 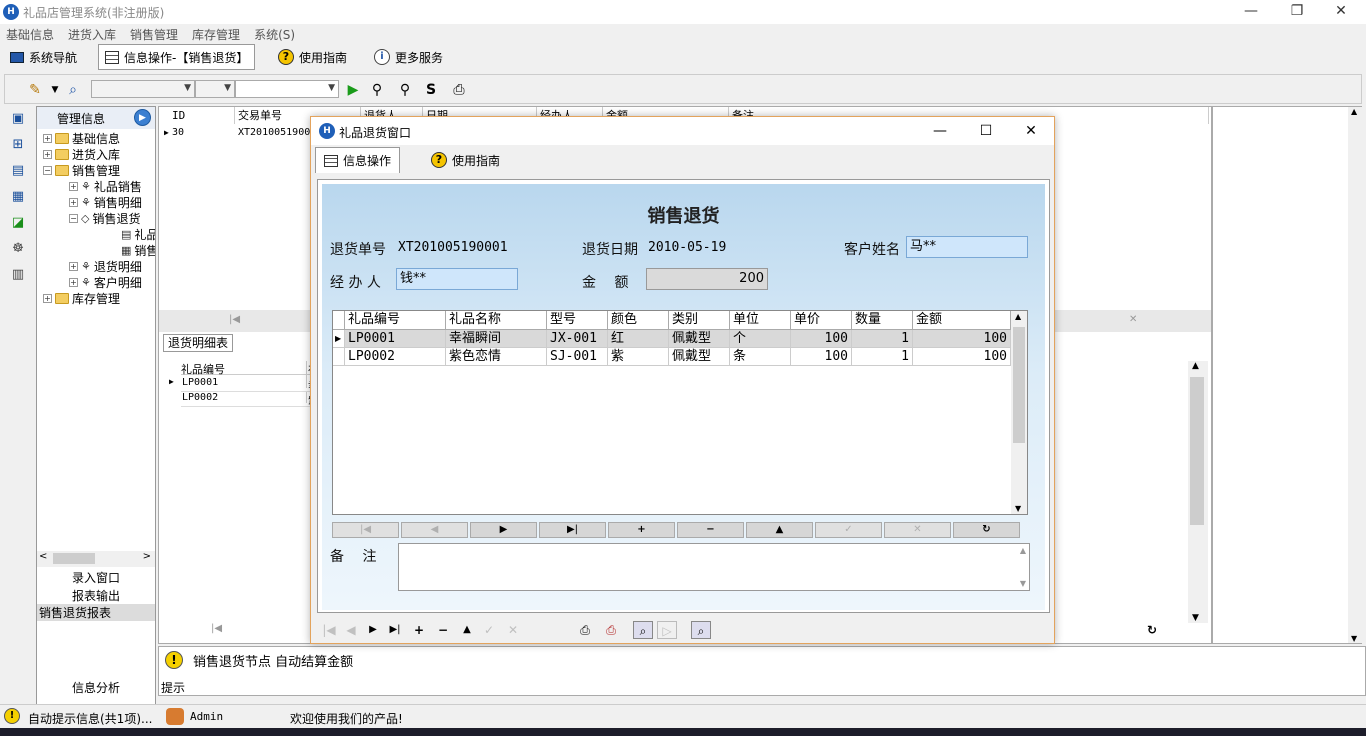 What do you see at coordinates (503, 530) in the screenshot?
I see `next-record-button: ▶` at bounding box center [503, 530].